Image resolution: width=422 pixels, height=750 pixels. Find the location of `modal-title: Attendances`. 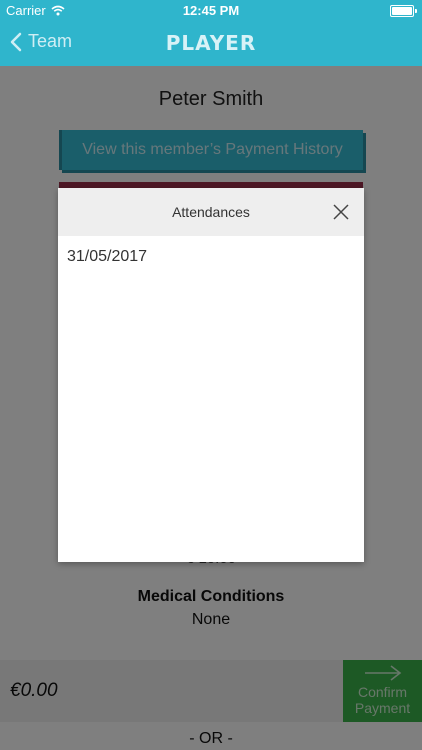

modal-title: Attendances is located at coordinates (211, 212).